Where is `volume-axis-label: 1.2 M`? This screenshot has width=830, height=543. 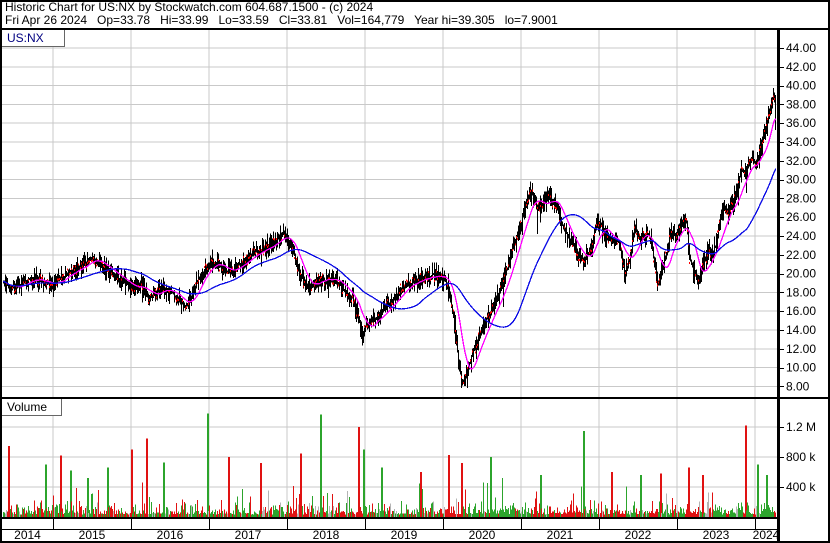
volume-axis-label: 1.2 M is located at coordinates (801, 427).